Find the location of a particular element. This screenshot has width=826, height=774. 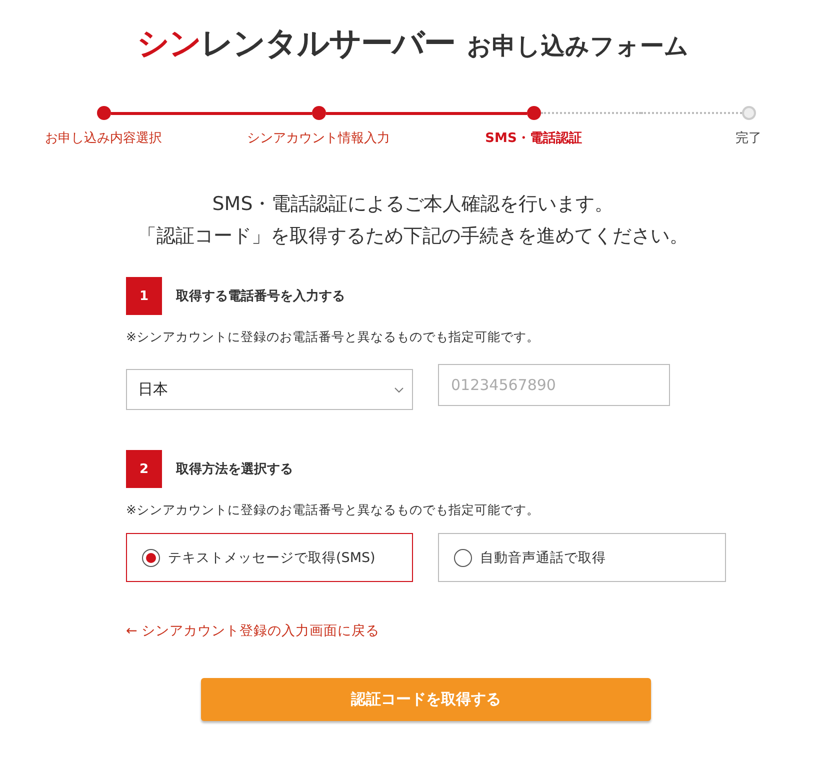

chevron-down-icon is located at coordinates (399, 389).